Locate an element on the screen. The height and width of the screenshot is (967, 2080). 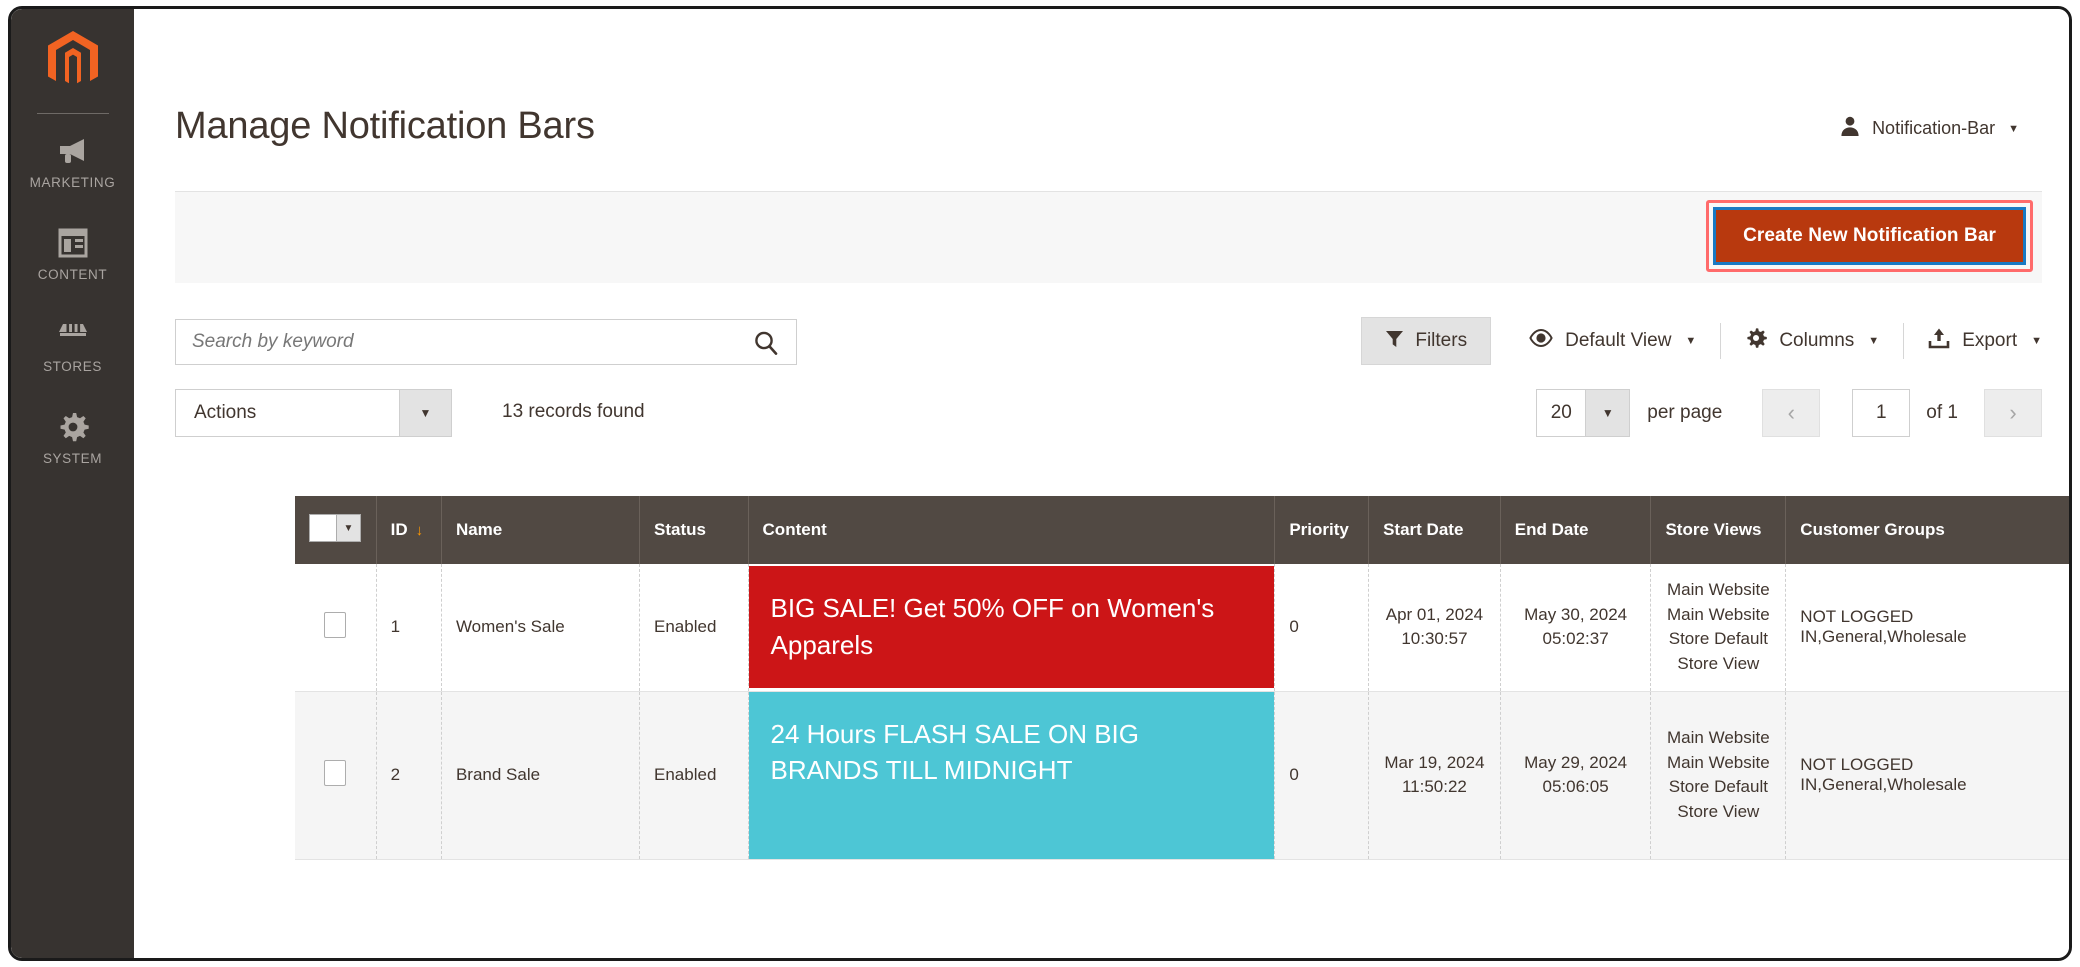
create-new-notification-bar-button: Create New Notification Bar is located at coordinates (1869, 236).